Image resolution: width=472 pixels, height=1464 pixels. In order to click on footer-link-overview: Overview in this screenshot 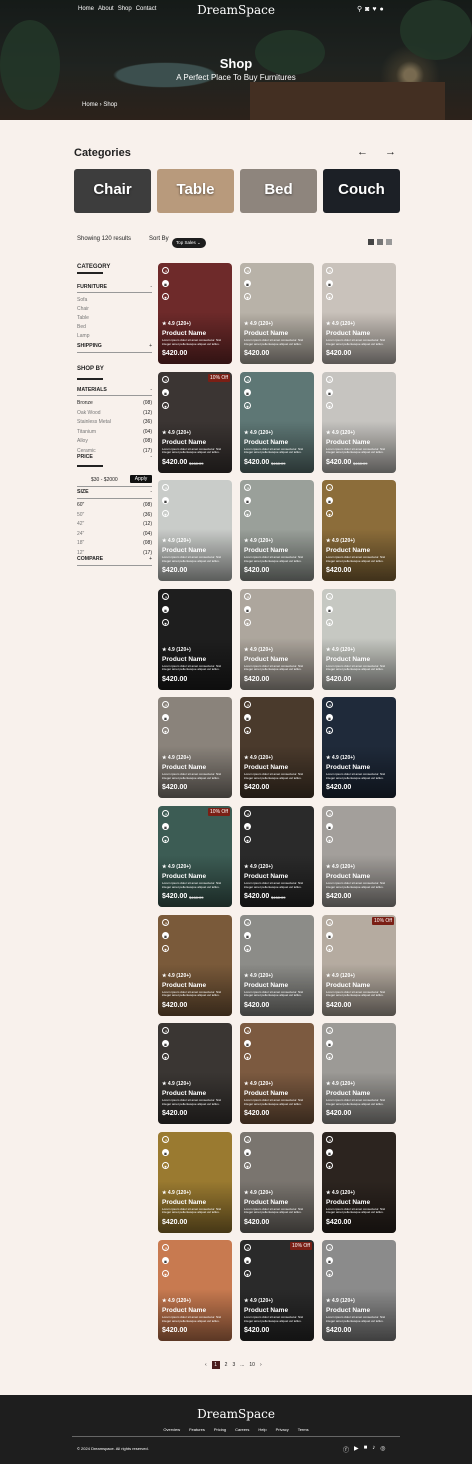, I will do `click(171, 1429)`.